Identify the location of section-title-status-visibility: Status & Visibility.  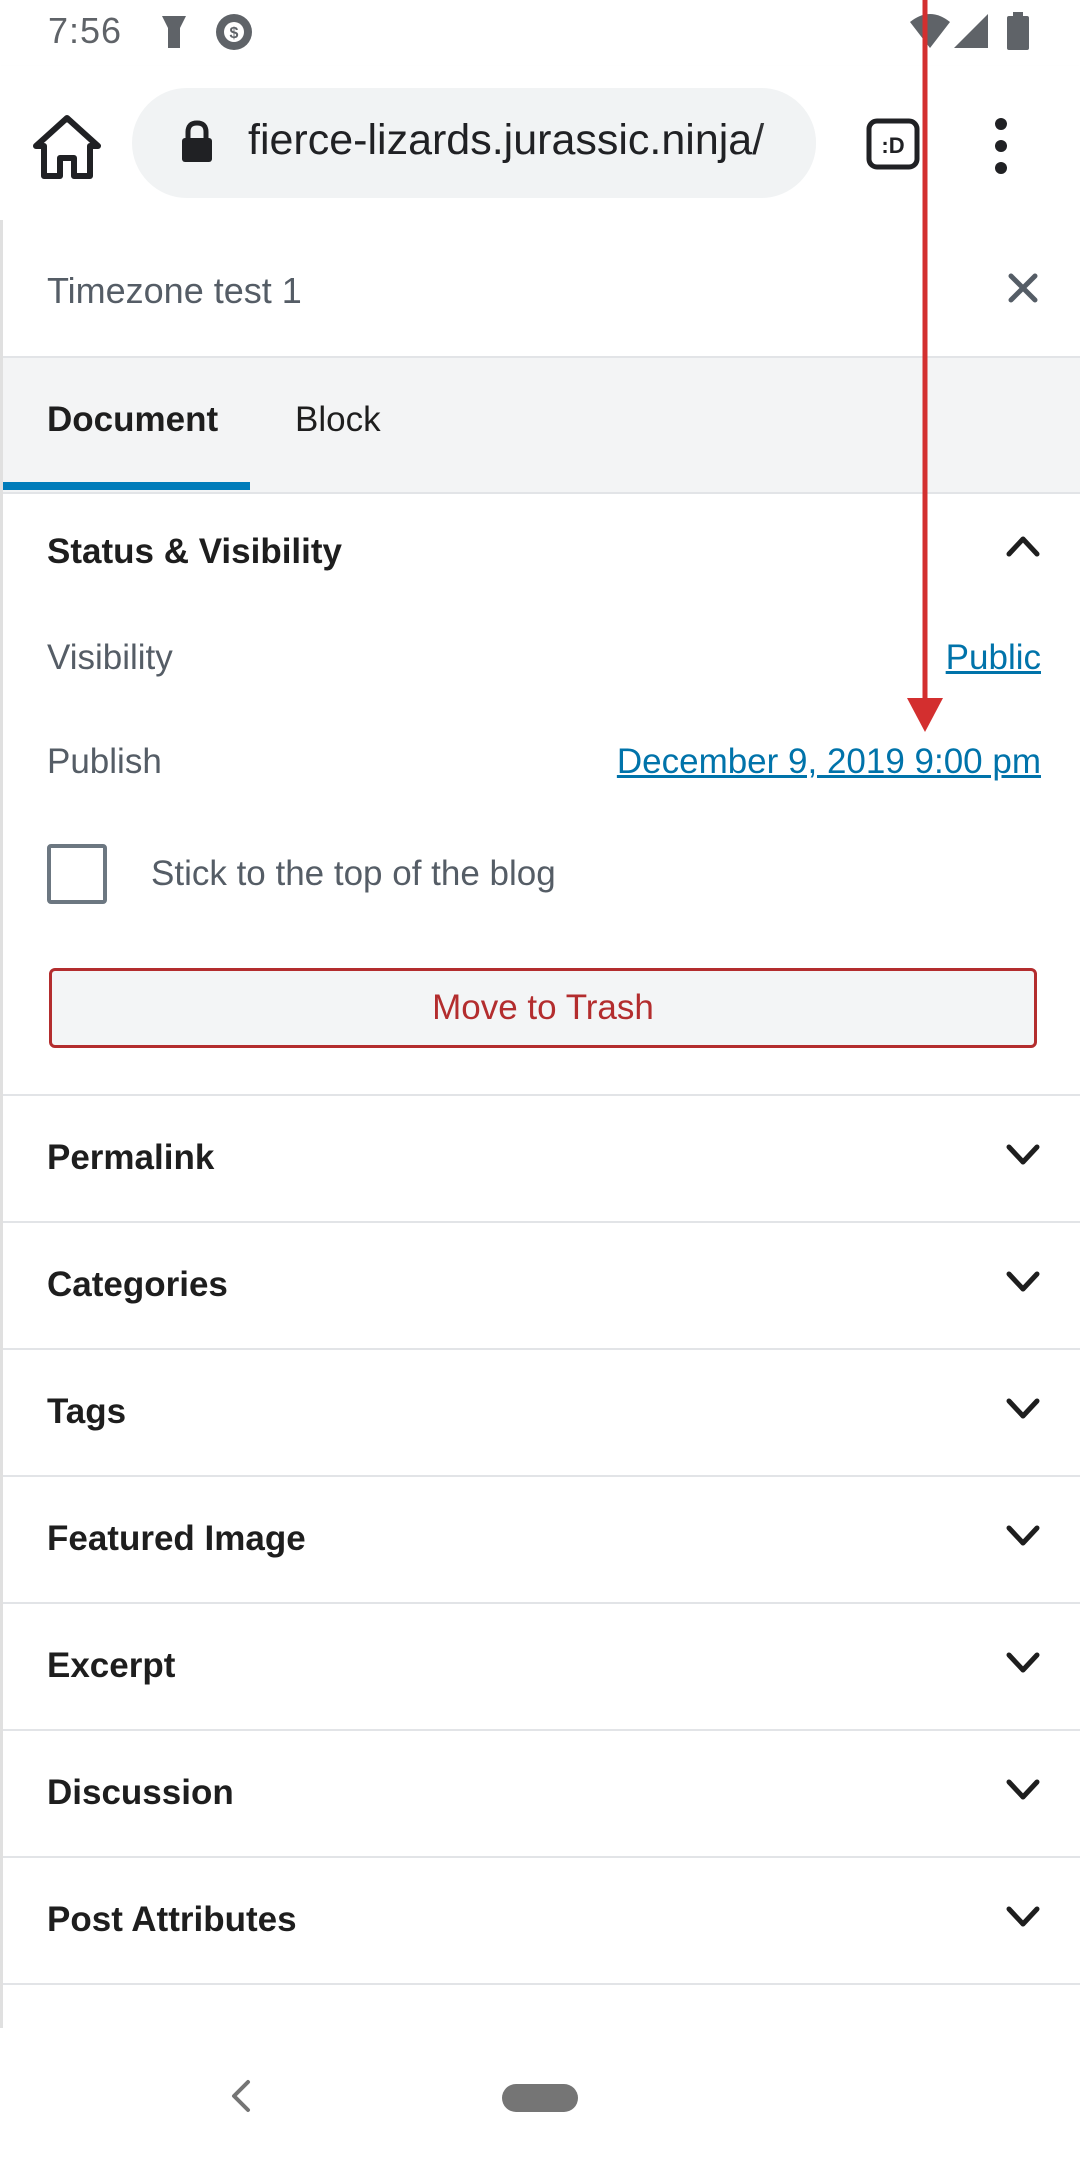
(194, 551).